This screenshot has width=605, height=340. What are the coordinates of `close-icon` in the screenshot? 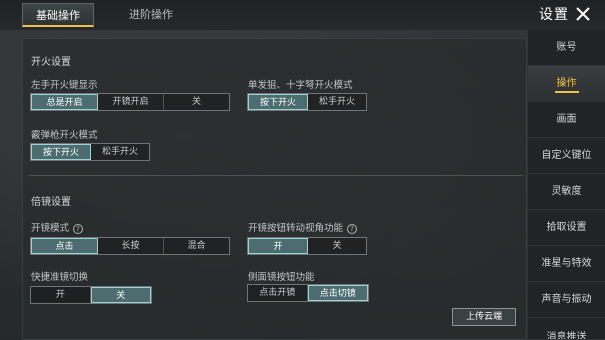 It's located at (583, 14).